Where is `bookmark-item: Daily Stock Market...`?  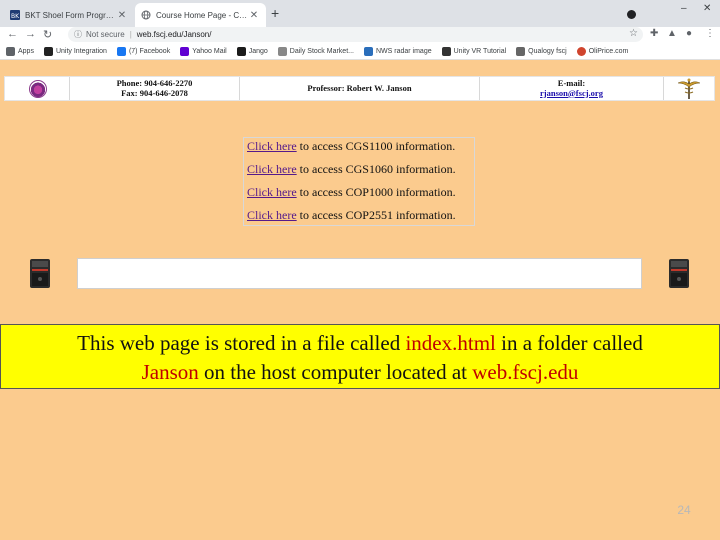 bookmark-item: Daily Stock Market... is located at coordinates (315, 51).